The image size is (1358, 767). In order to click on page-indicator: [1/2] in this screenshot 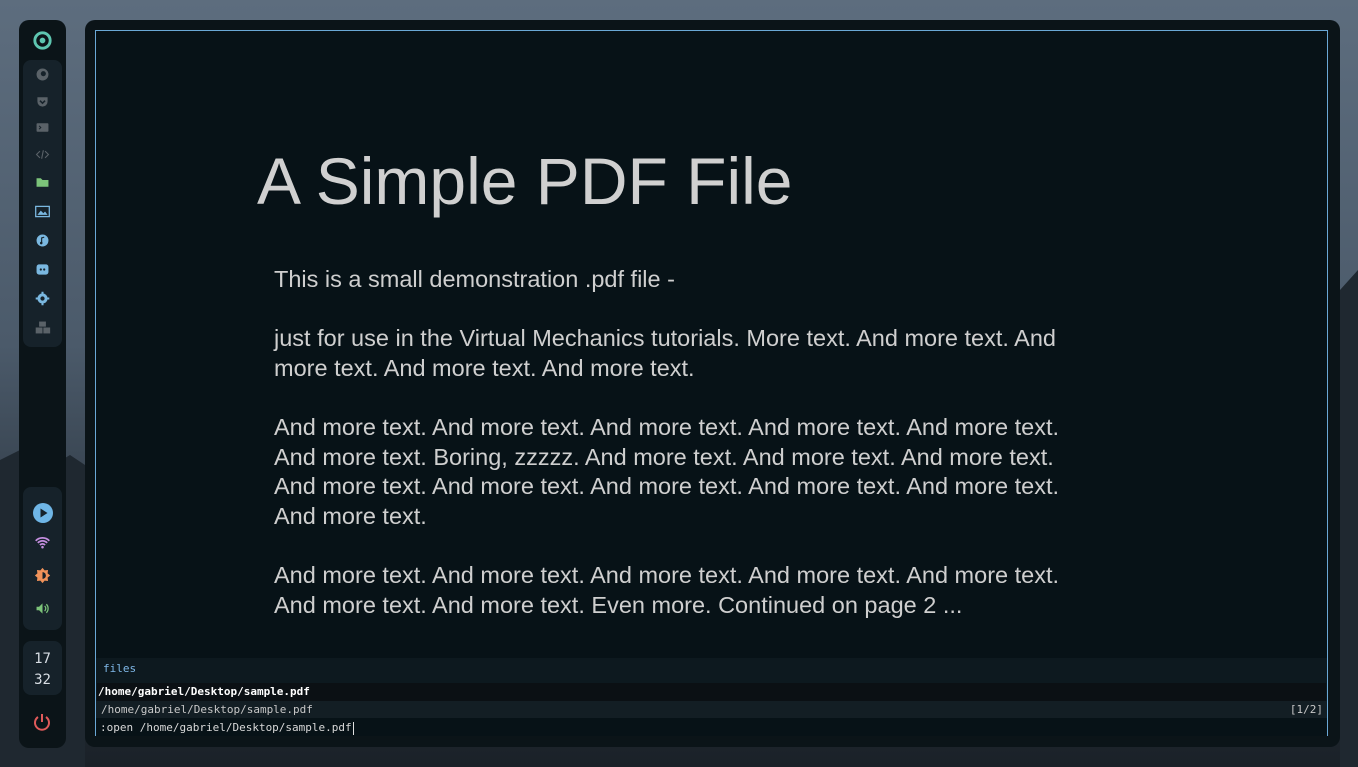, I will do `click(1306, 709)`.